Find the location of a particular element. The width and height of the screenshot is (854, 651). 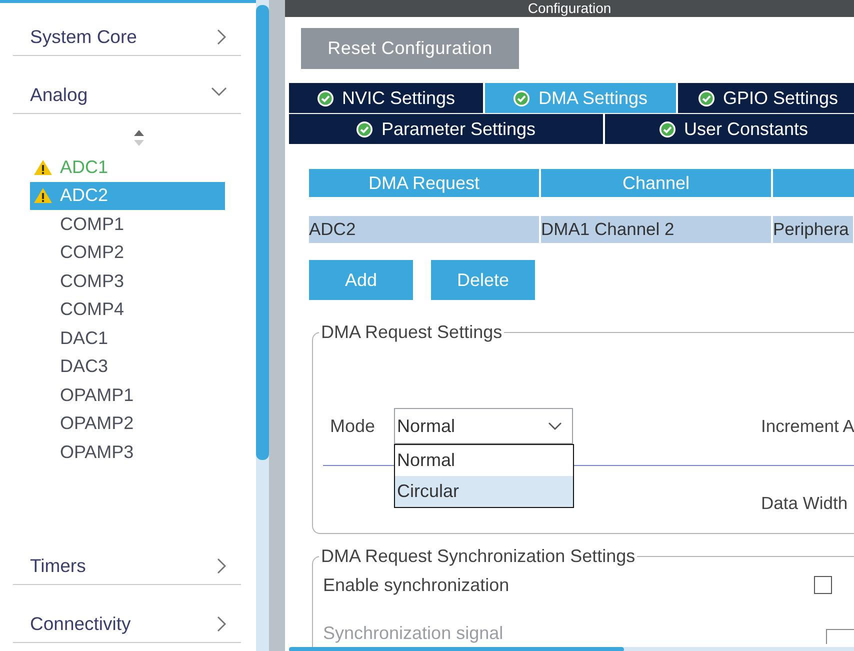

peripheral-item: DAC3 is located at coordinates (127, 366).